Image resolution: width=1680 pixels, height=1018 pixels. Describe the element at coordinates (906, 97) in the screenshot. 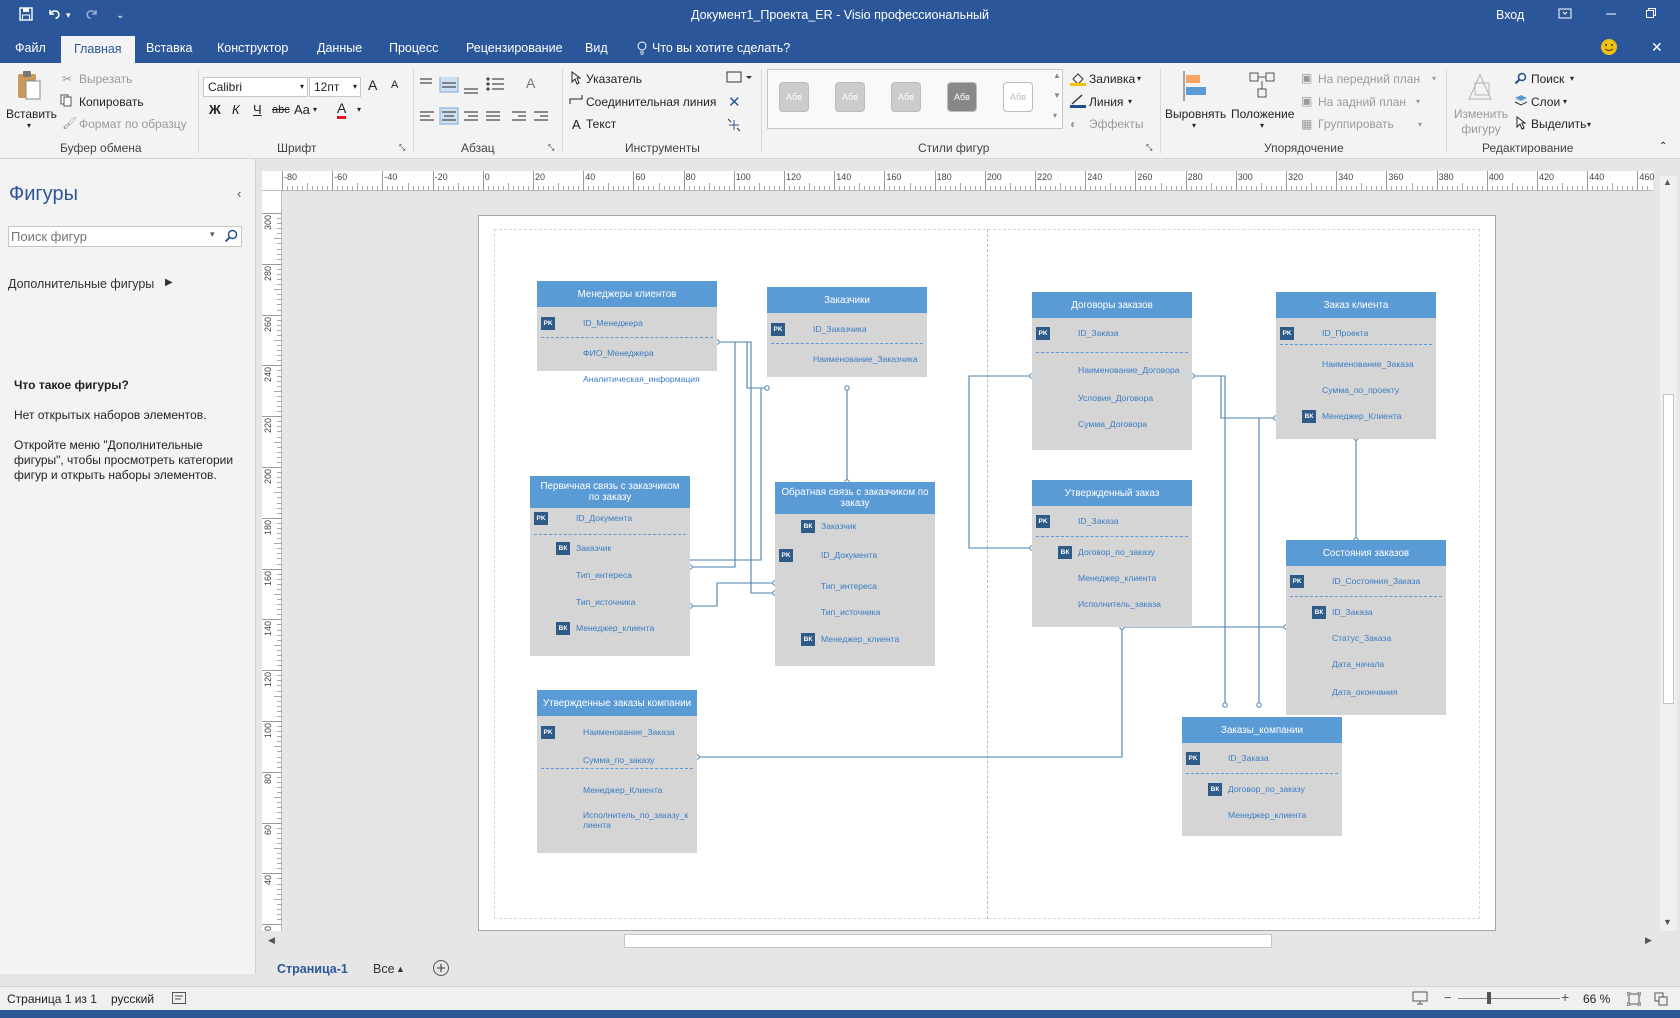

I see `style-swatch-3: Абв` at that location.